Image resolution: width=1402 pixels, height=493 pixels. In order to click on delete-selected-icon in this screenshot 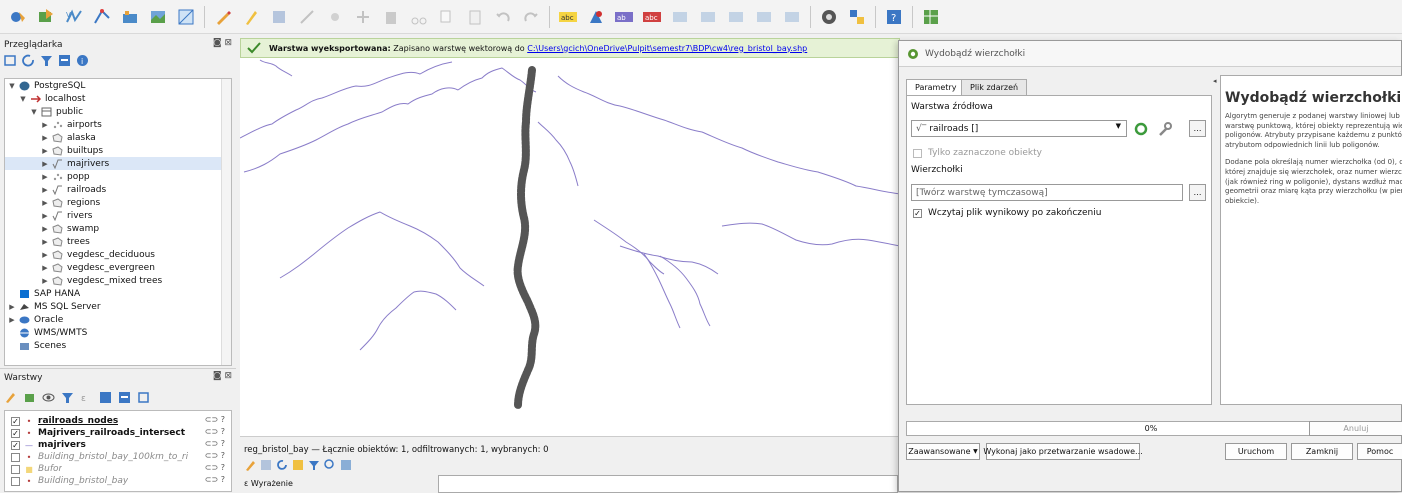, I will do `click(391, 17)`.